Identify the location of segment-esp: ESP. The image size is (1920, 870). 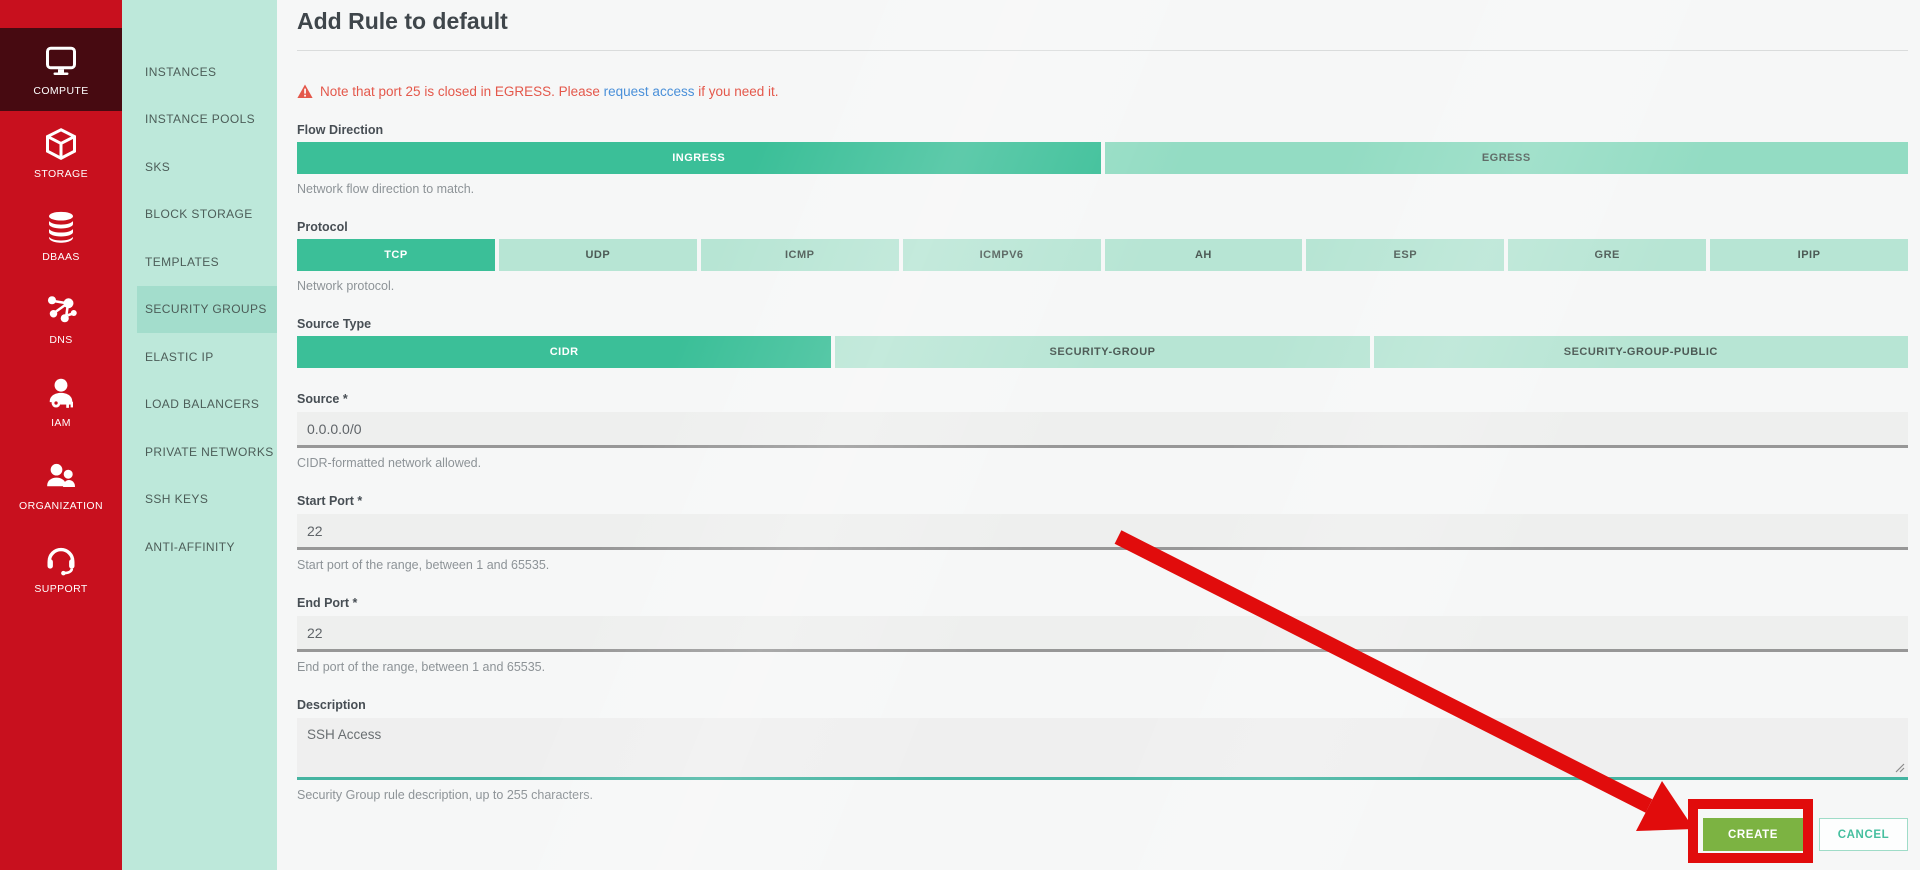
(1405, 255).